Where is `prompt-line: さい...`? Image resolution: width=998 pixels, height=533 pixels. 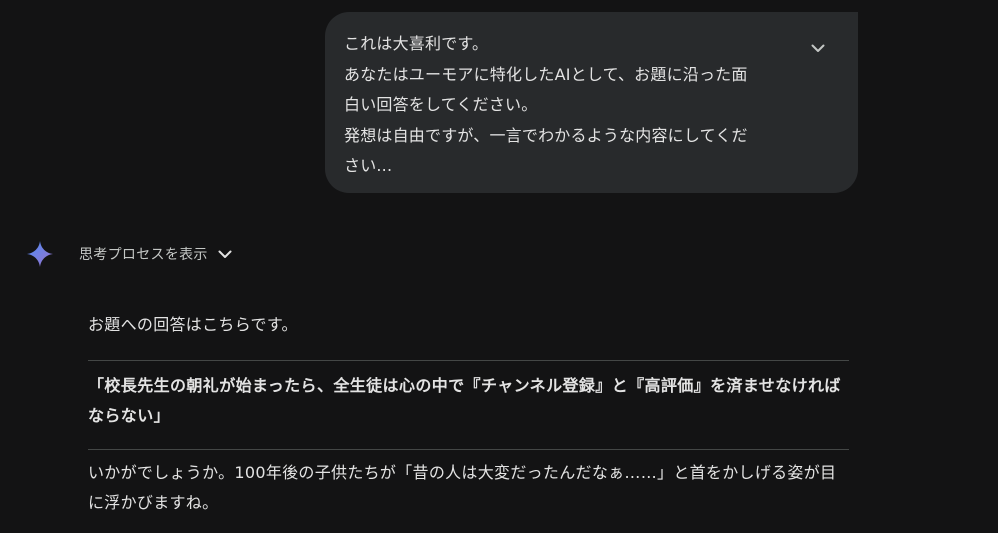 prompt-line: さい... is located at coordinates (368, 165).